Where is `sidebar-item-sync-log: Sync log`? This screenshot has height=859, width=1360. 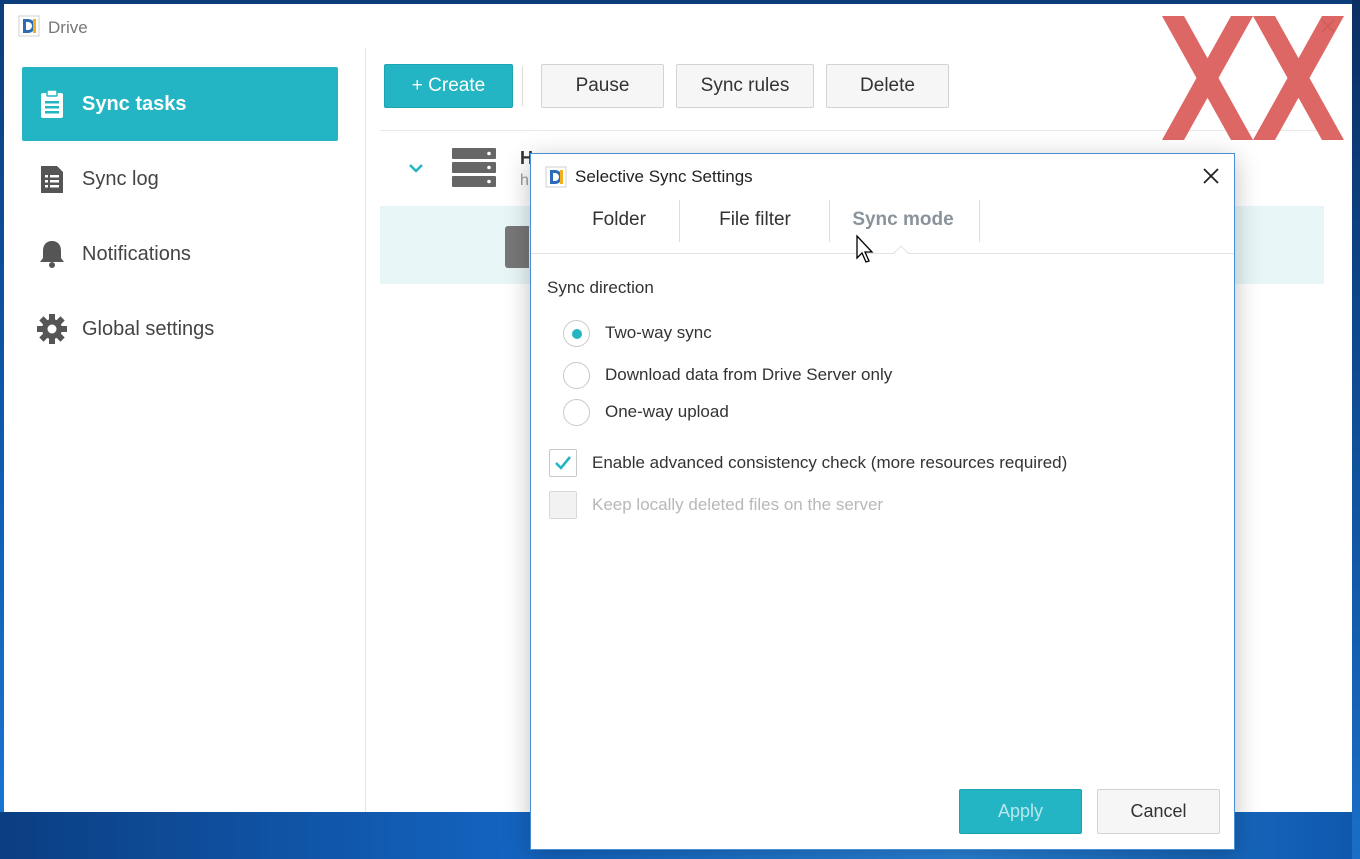
sidebar-item-sync-log: Sync log is located at coordinates (180, 179).